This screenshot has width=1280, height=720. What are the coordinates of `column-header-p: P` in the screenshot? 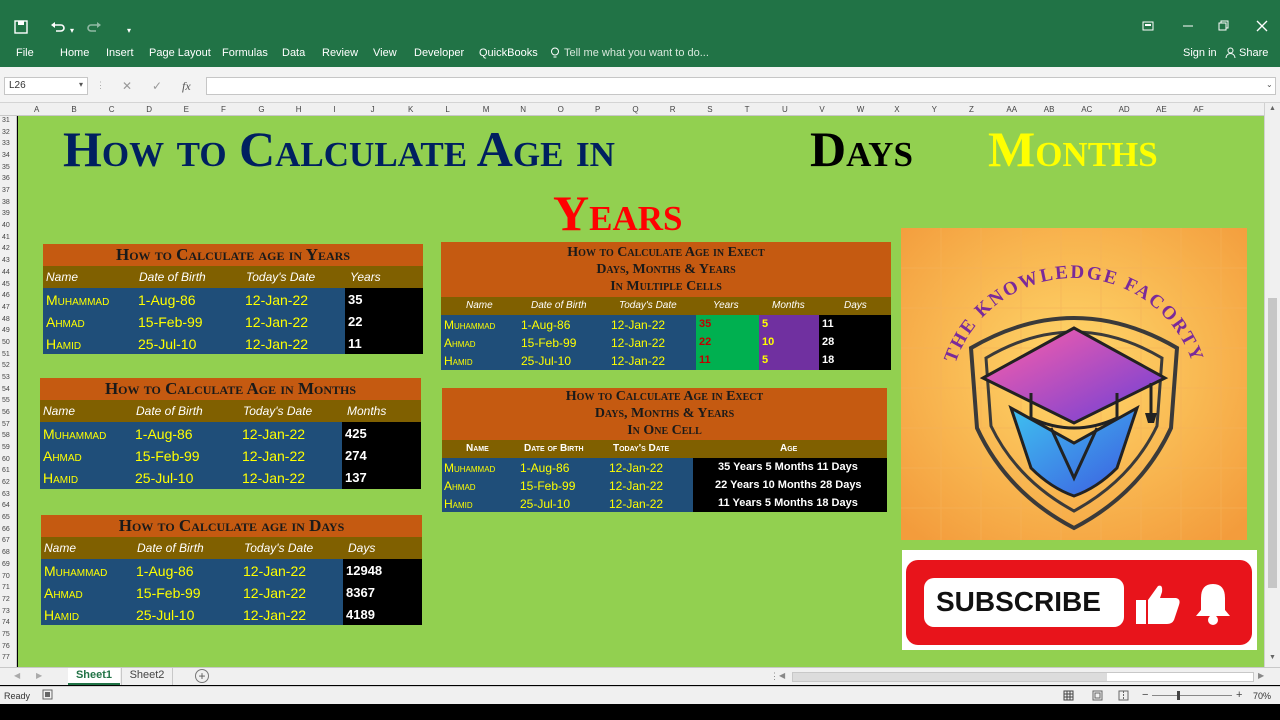 It's located at (597, 109).